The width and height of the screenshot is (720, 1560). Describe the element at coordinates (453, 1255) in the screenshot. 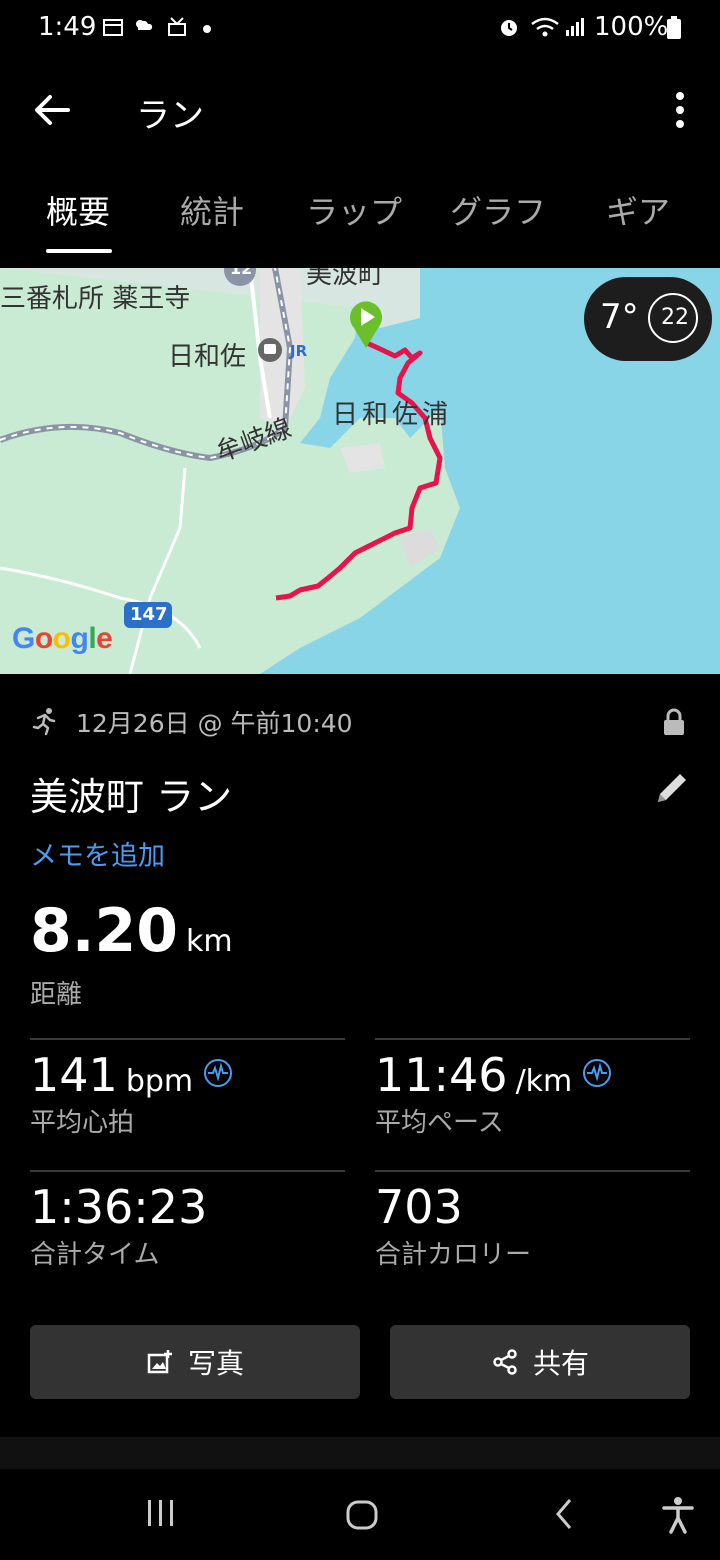

I see `calories-label: 合計カロリー` at that location.